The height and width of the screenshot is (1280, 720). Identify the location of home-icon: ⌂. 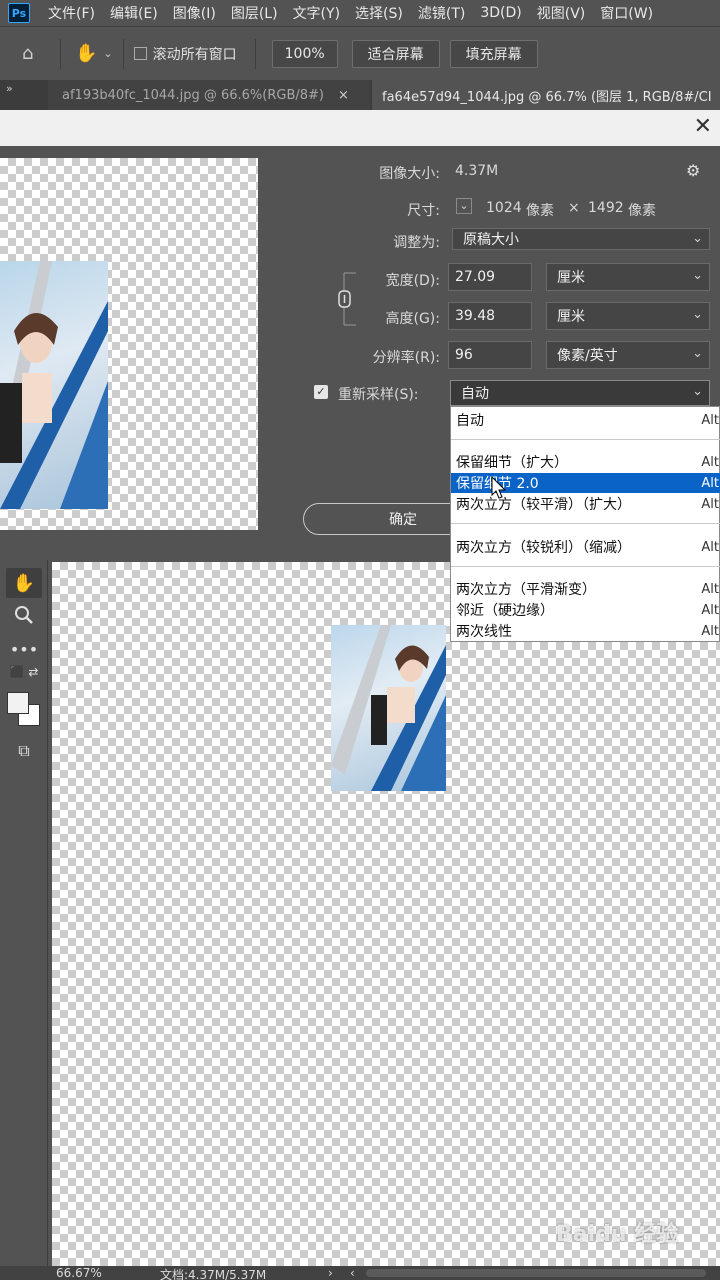
(34, 53).